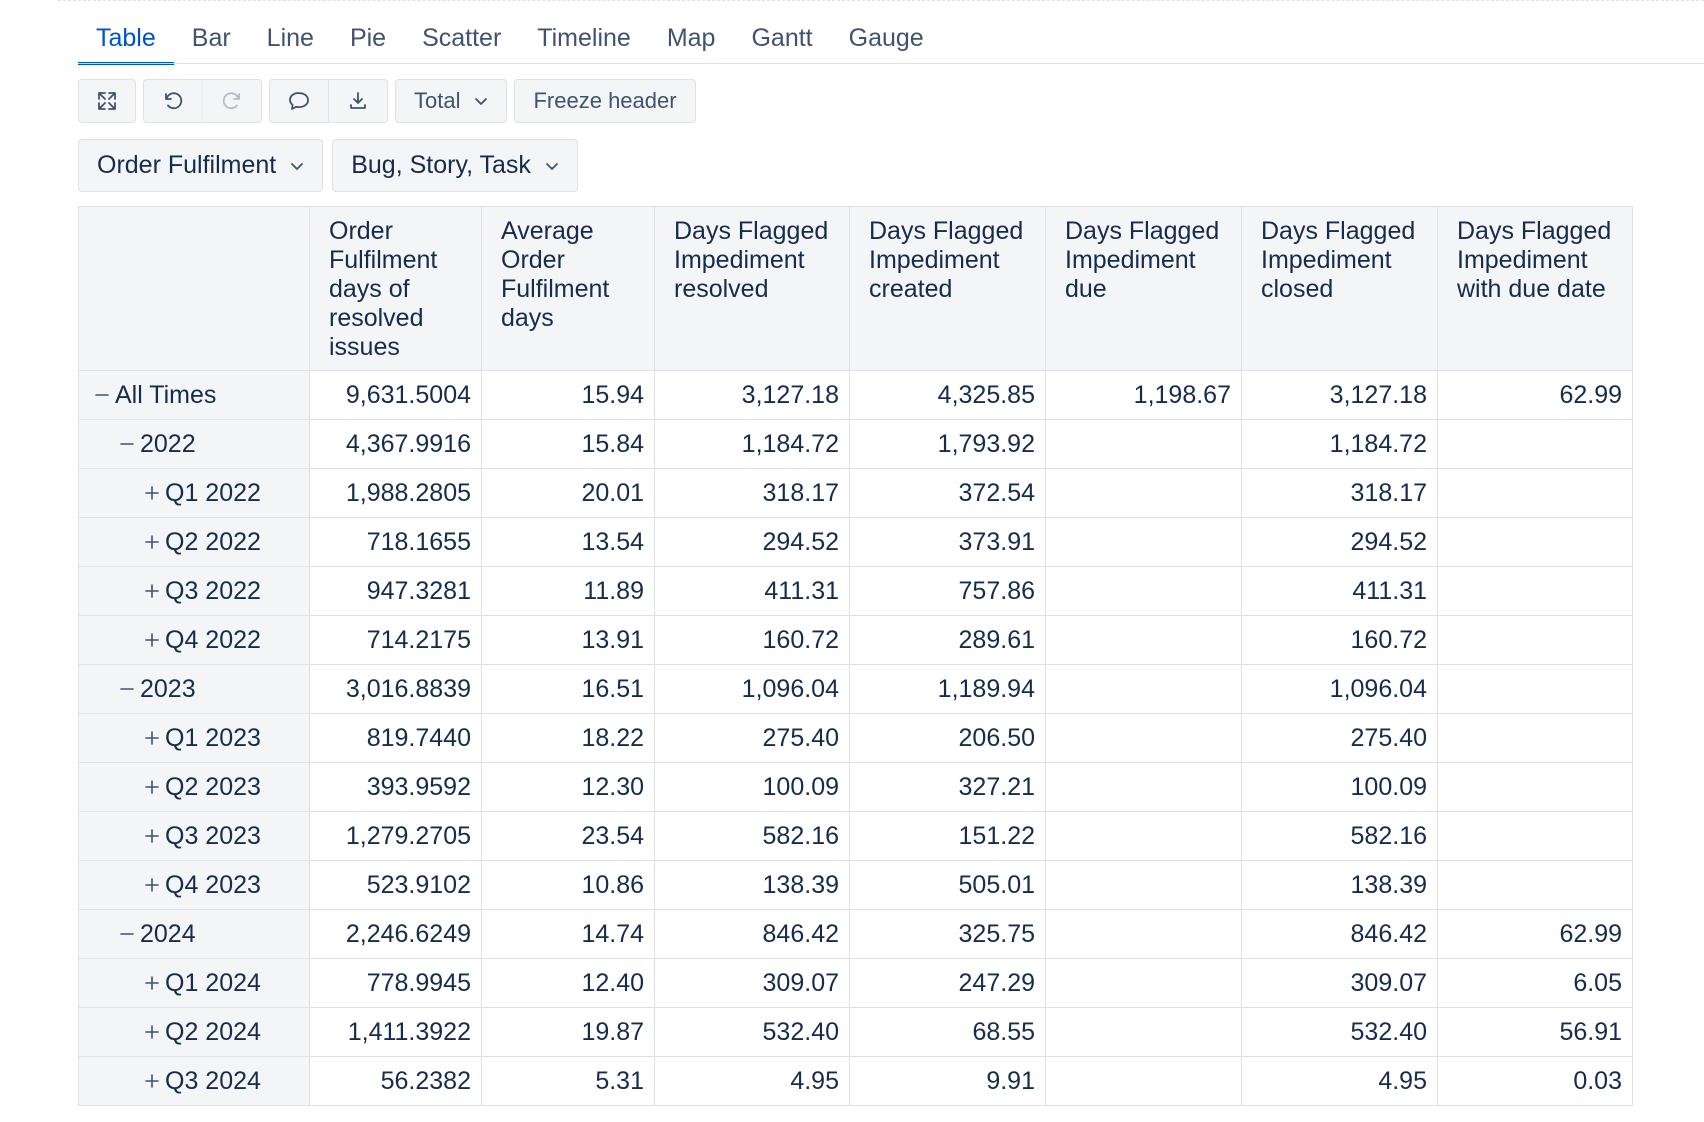  I want to click on column-header: Order Fulfilment days of resolved issues, so click(395, 288).